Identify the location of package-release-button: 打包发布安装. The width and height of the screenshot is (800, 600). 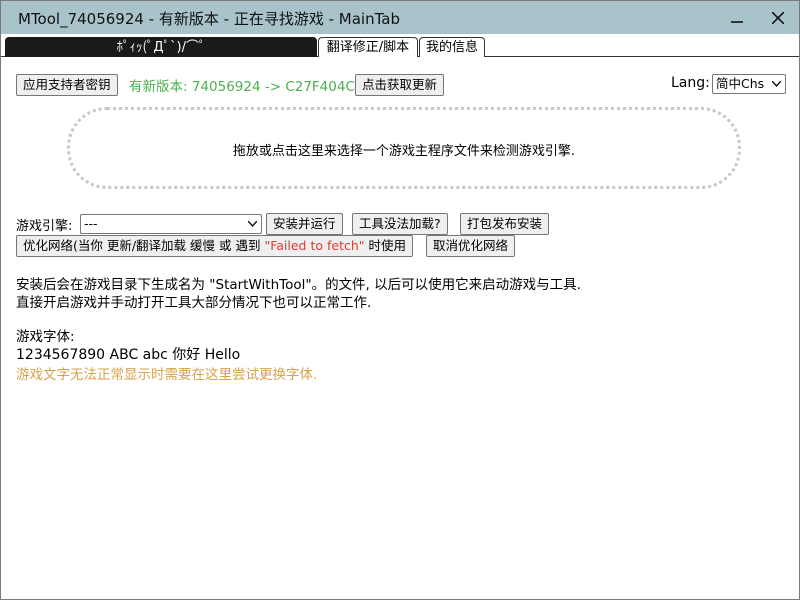
(505, 224).